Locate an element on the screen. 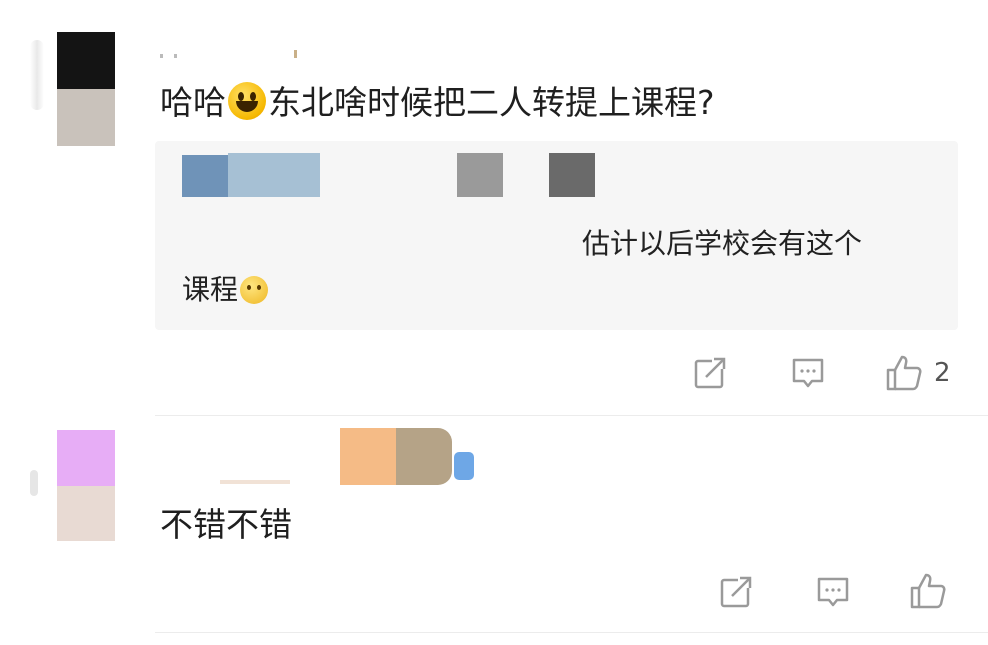  like-count: 2 is located at coordinates (942, 373).